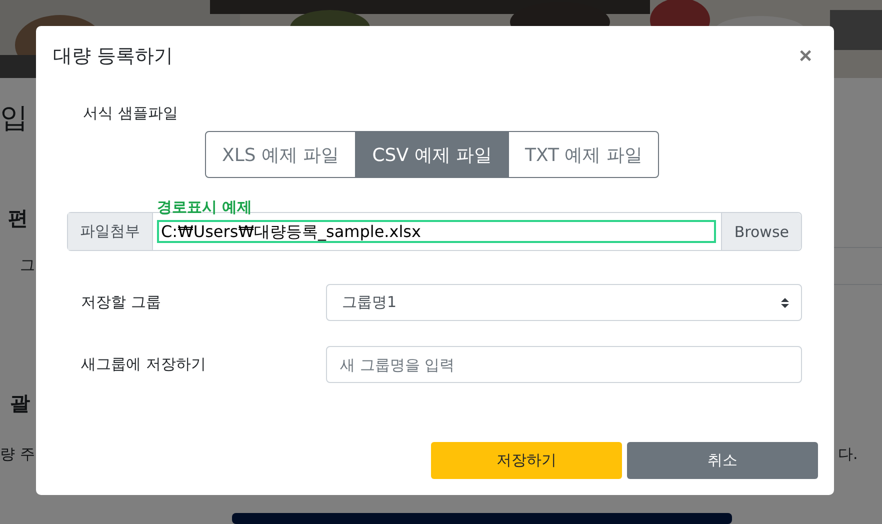 The height and width of the screenshot is (524, 882). Describe the element at coordinates (564, 364) in the screenshot. I see `group-name-field: 새 그룹명을 입력` at that location.